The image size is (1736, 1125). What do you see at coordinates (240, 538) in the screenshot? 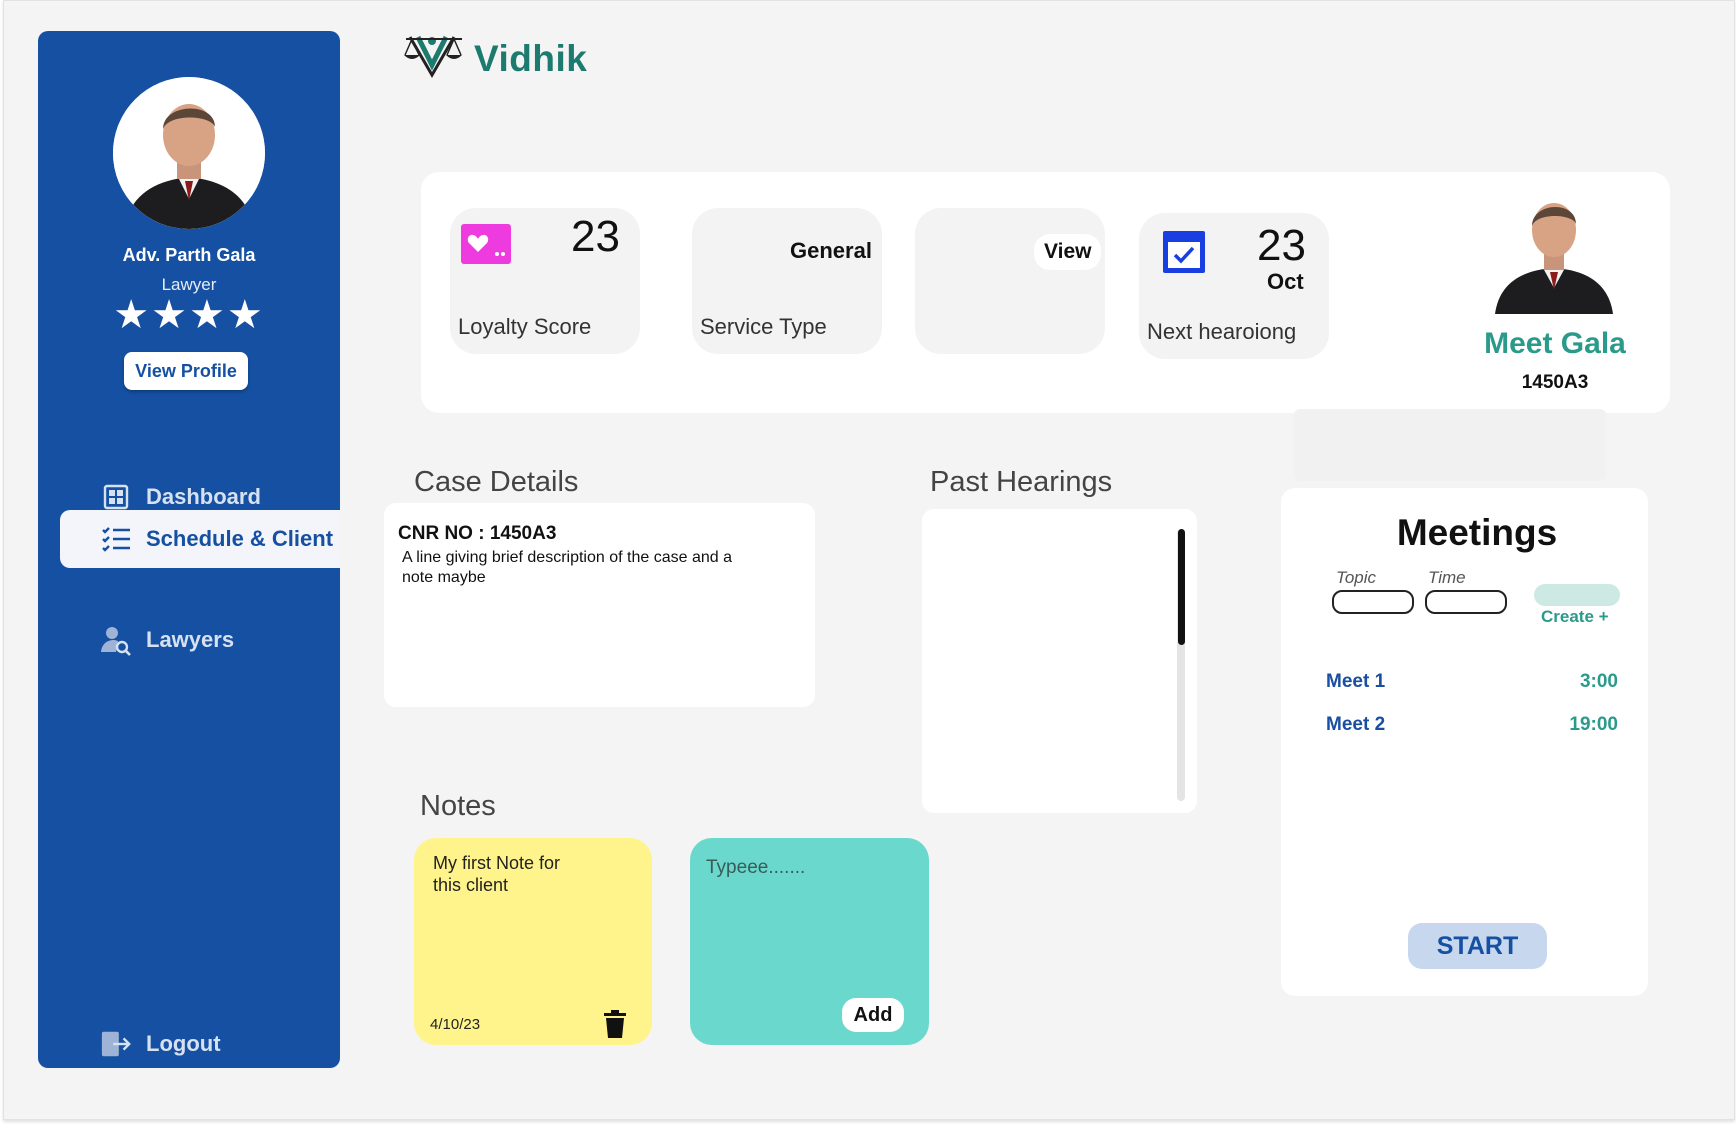
I see `nav-label: Schedule & Client` at bounding box center [240, 538].